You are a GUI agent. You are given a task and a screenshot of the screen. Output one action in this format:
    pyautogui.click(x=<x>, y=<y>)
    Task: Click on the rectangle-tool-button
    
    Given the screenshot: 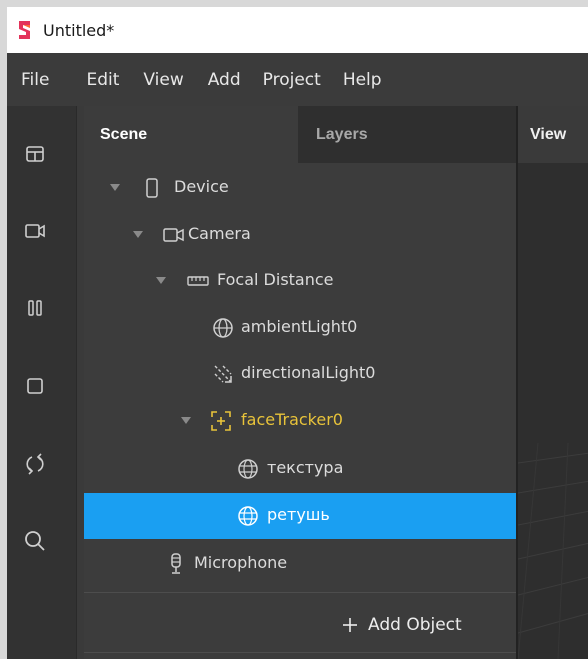 What is the action you would take?
    pyautogui.click(x=35, y=386)
    